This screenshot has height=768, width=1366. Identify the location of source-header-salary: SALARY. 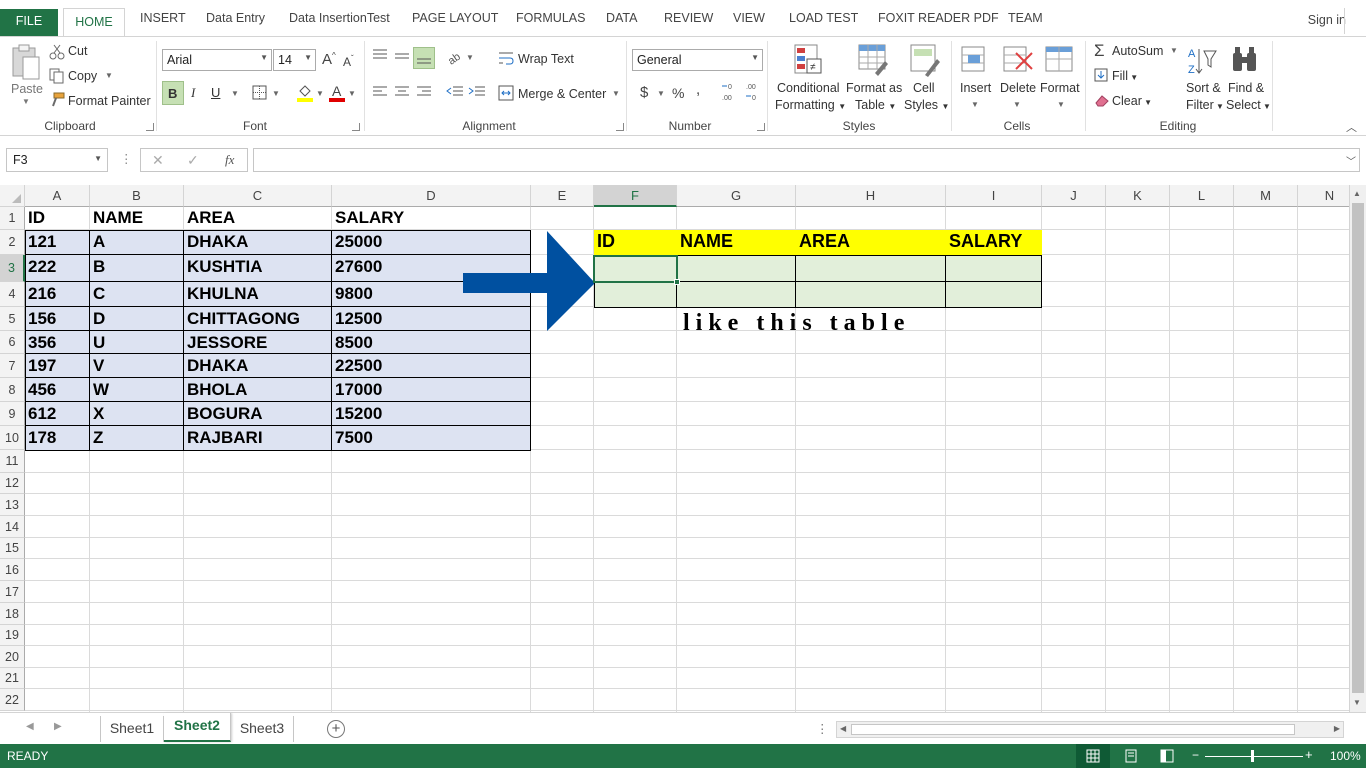
(431, 219).